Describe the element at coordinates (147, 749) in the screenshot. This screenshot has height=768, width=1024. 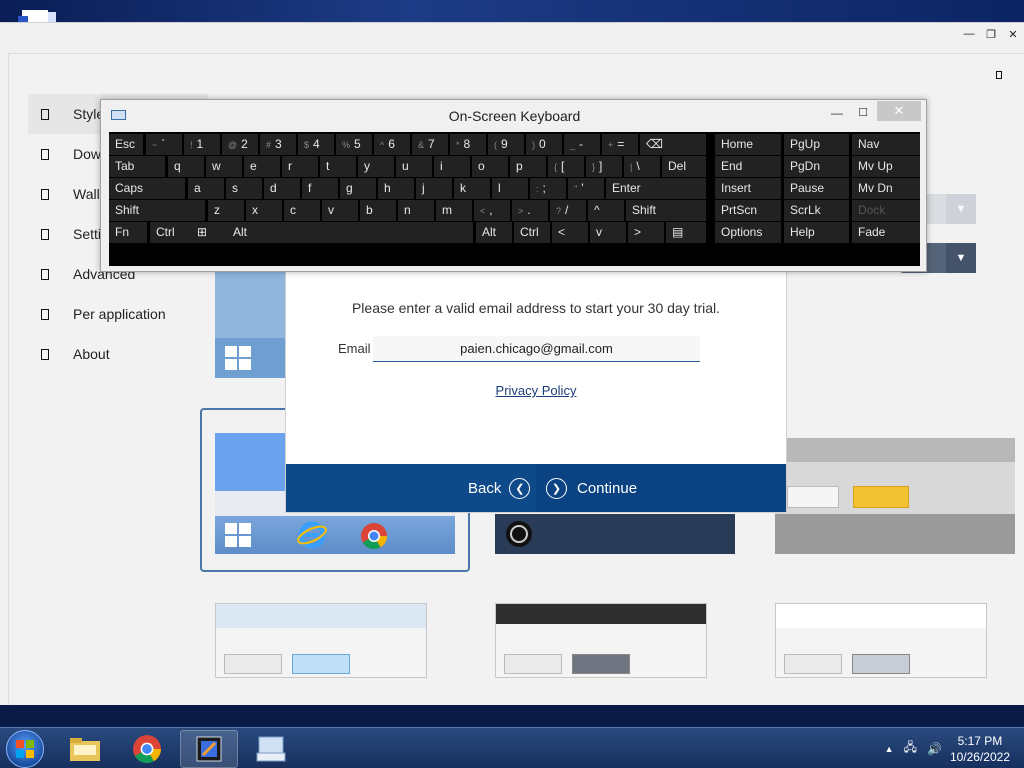
I see `taskbar-chrome-button` at that location.